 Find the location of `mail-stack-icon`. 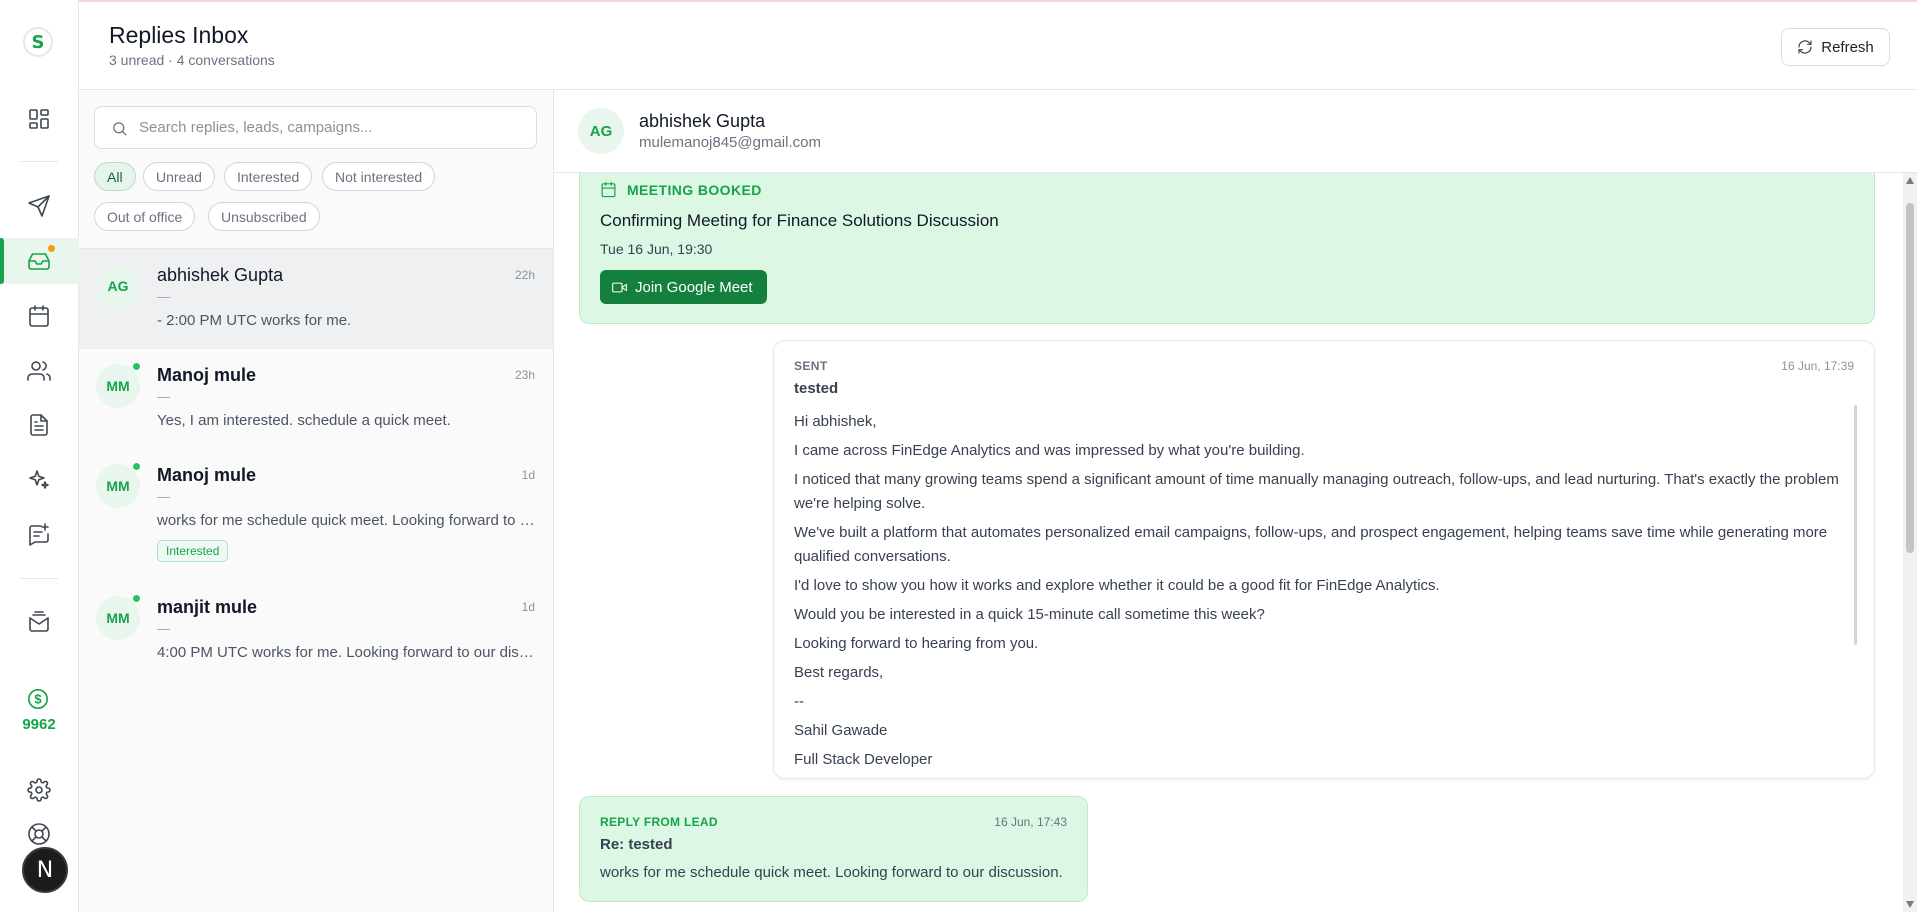

mail-stack-icon is located at coordinates (39, 622).